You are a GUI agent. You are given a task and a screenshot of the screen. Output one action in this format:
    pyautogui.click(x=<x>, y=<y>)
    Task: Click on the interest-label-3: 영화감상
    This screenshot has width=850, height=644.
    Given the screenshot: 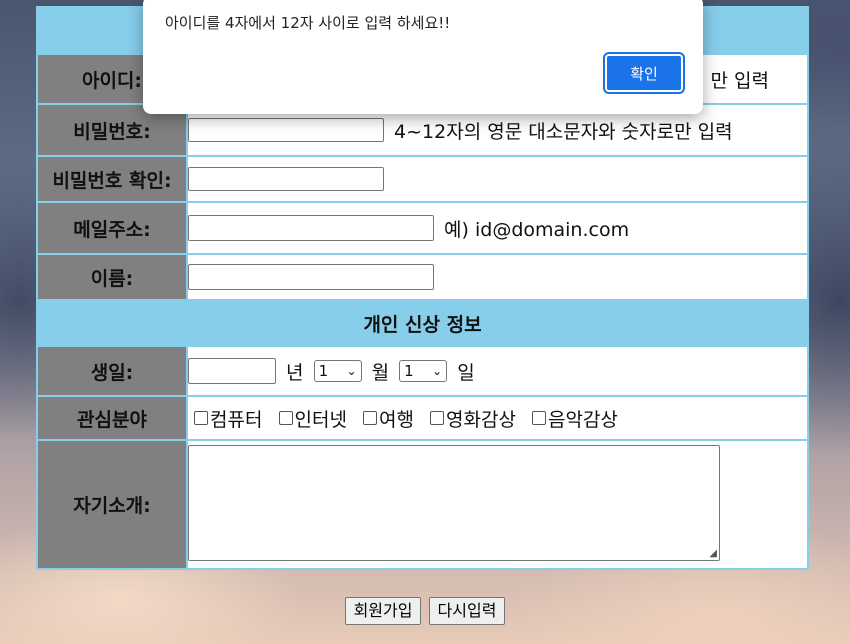 What is the action you would take?
    pyautogui.click(x=481, y=419)
    